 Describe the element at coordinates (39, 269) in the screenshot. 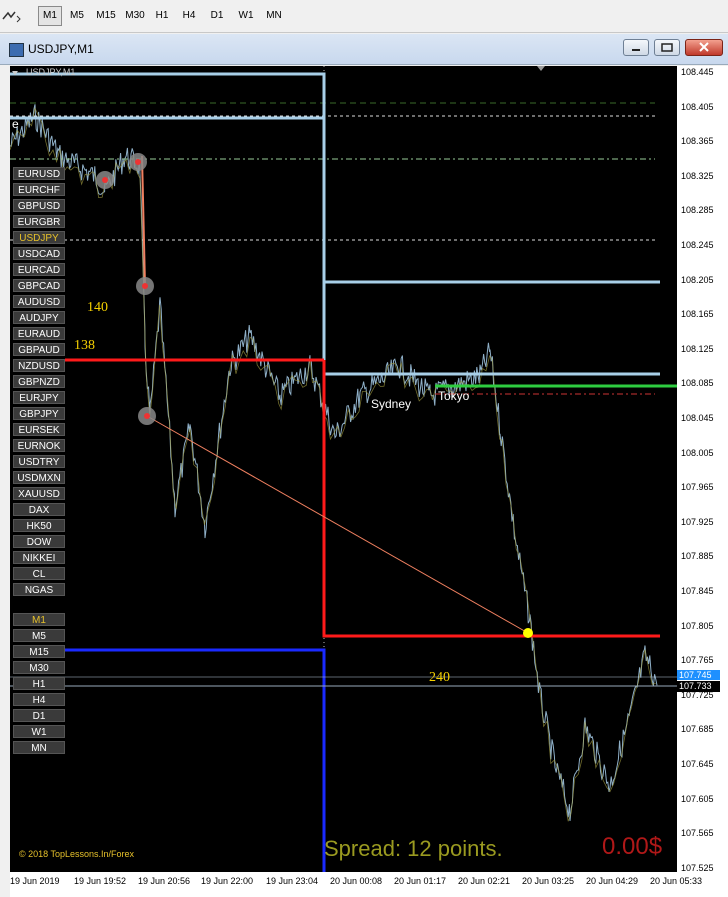

I see `symbol-button-eurcad: EURCAD` at that location.